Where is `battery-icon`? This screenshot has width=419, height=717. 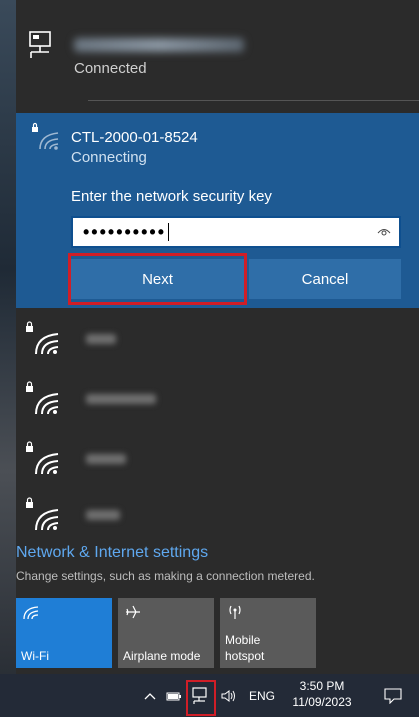 battery-icon is located at coordinates (173, 696).